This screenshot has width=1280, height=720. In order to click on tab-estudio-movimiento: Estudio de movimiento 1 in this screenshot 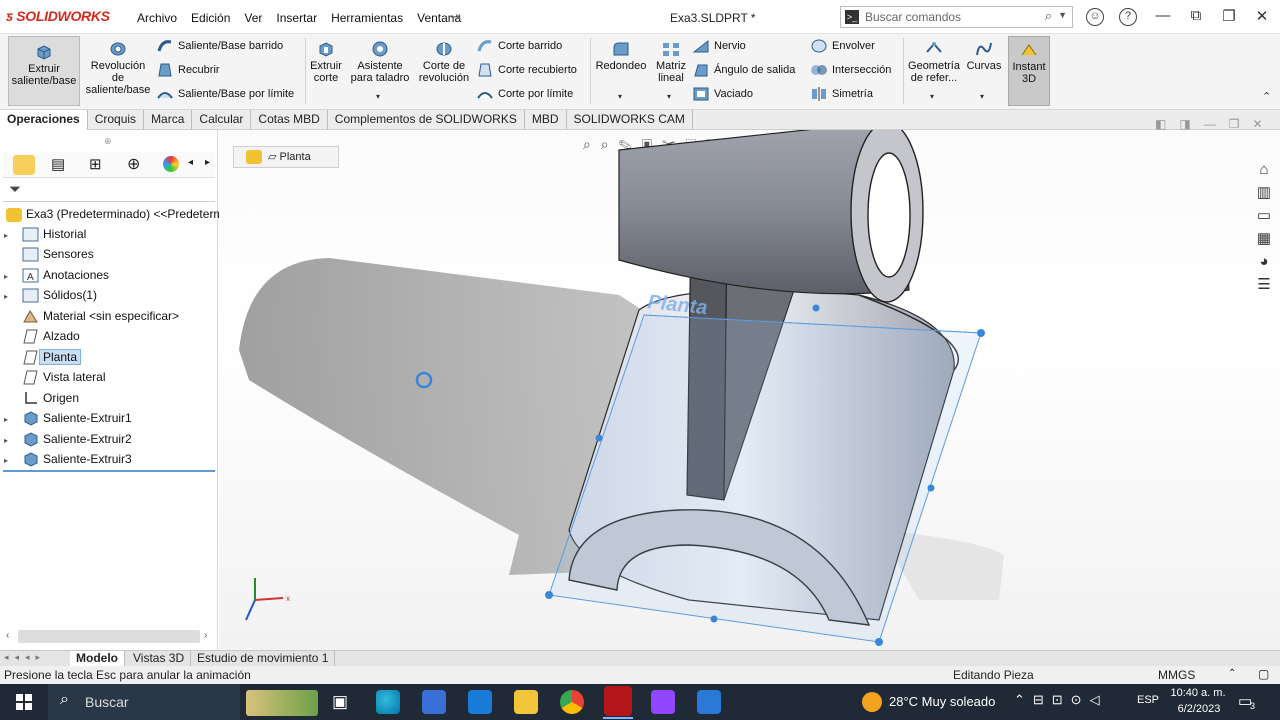, I will do `click(263, 659)`.